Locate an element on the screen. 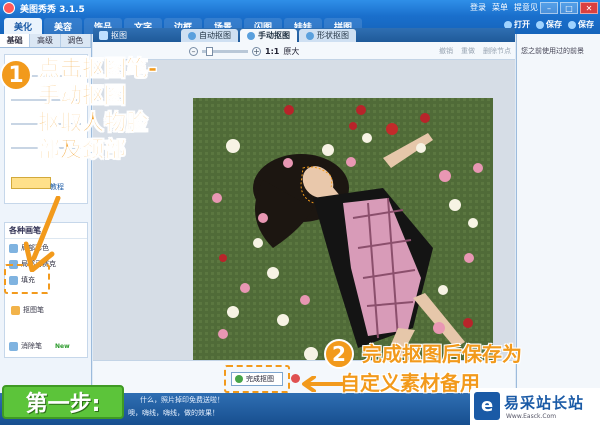 The width and height of the screenshot is (600, 425). delete-node-button: 删除节点 is located at coordinates (497, 51).